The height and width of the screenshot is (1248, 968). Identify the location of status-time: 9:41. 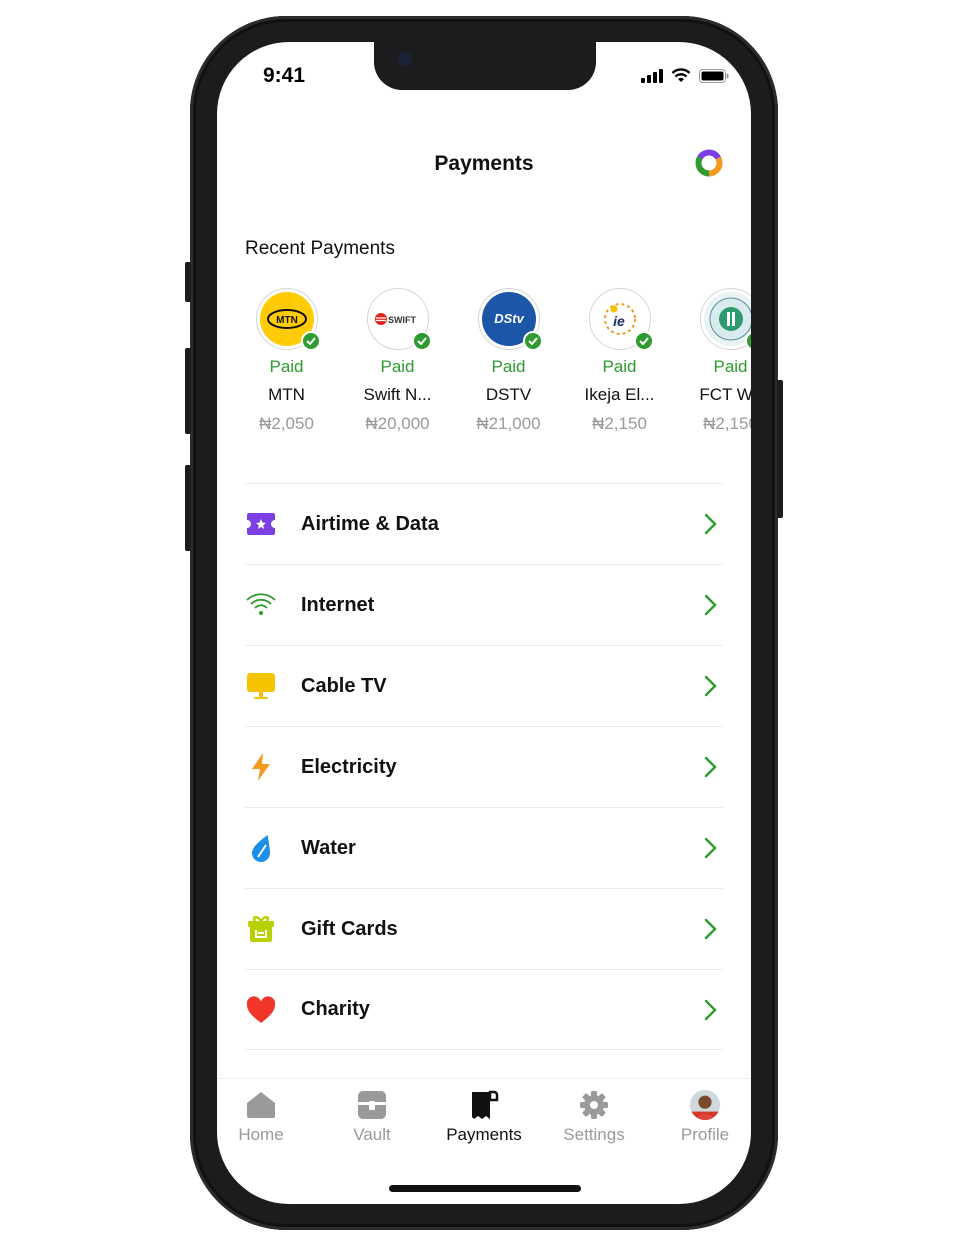
(284, 75).